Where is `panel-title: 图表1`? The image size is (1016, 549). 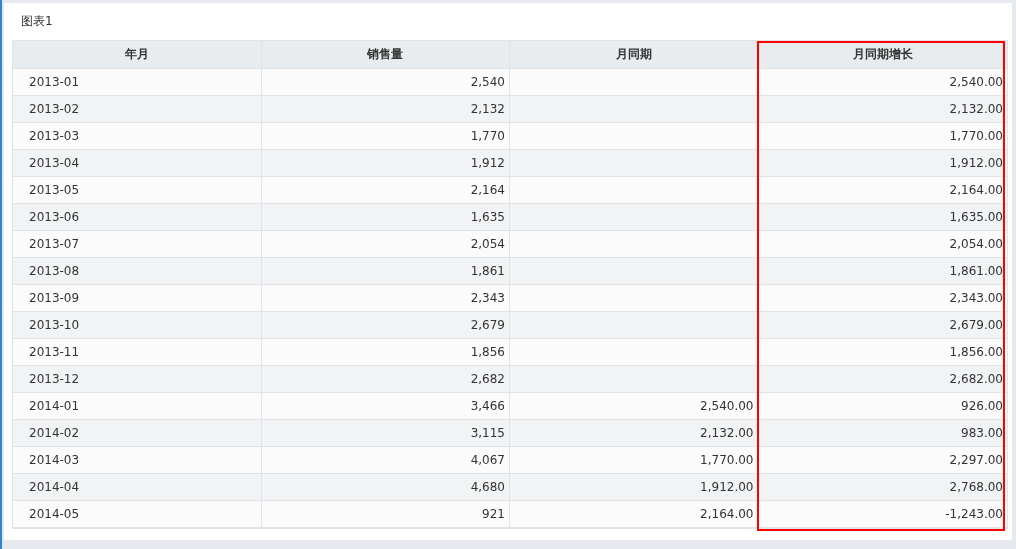 panel-title: 图表1 is located at coordinates (37, 21).